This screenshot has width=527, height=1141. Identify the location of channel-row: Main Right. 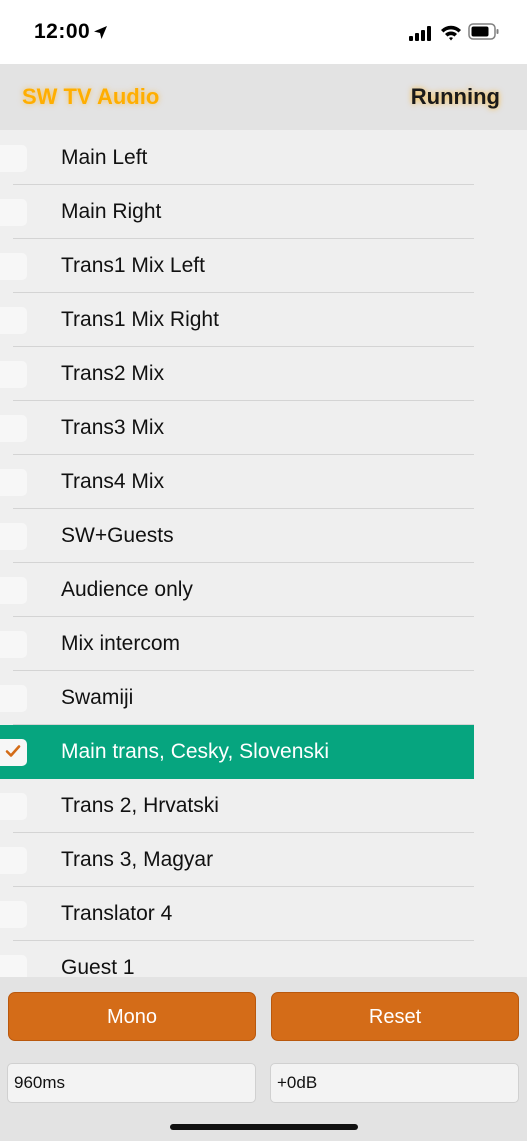
(237, 212).